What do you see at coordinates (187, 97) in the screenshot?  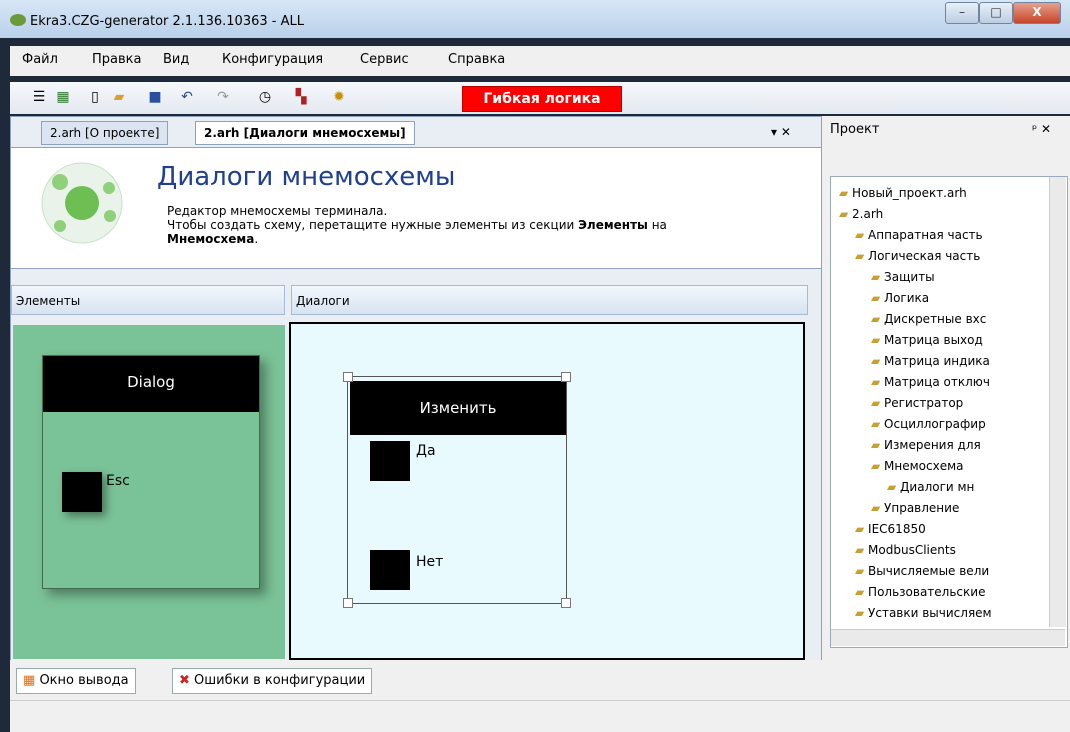 I see `undo-icon: ↶` at bounding box center [187, 97].